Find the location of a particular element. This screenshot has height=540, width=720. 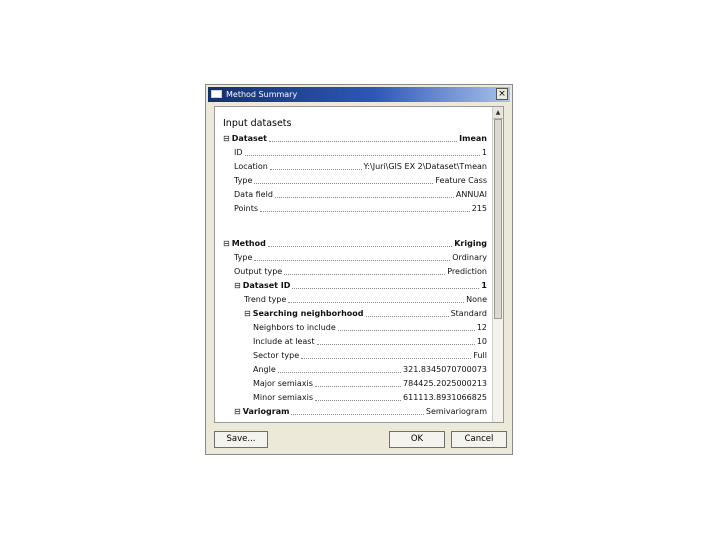

angle-row: Angle 321.8345070700073 is located at coordinates (370, 370).